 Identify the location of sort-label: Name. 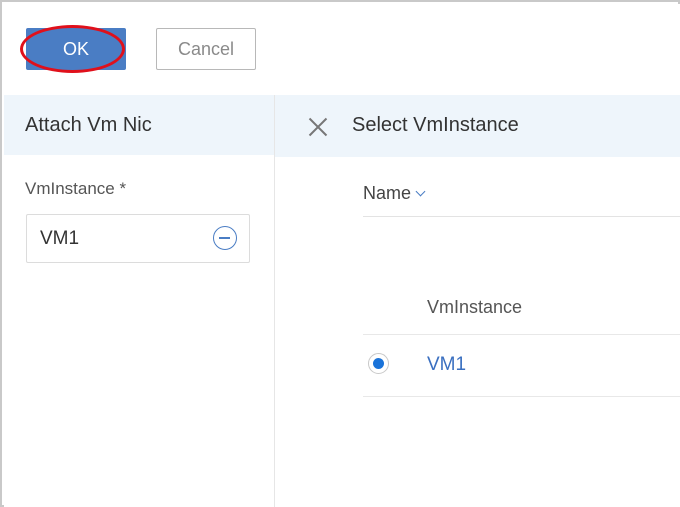
(387, 193).